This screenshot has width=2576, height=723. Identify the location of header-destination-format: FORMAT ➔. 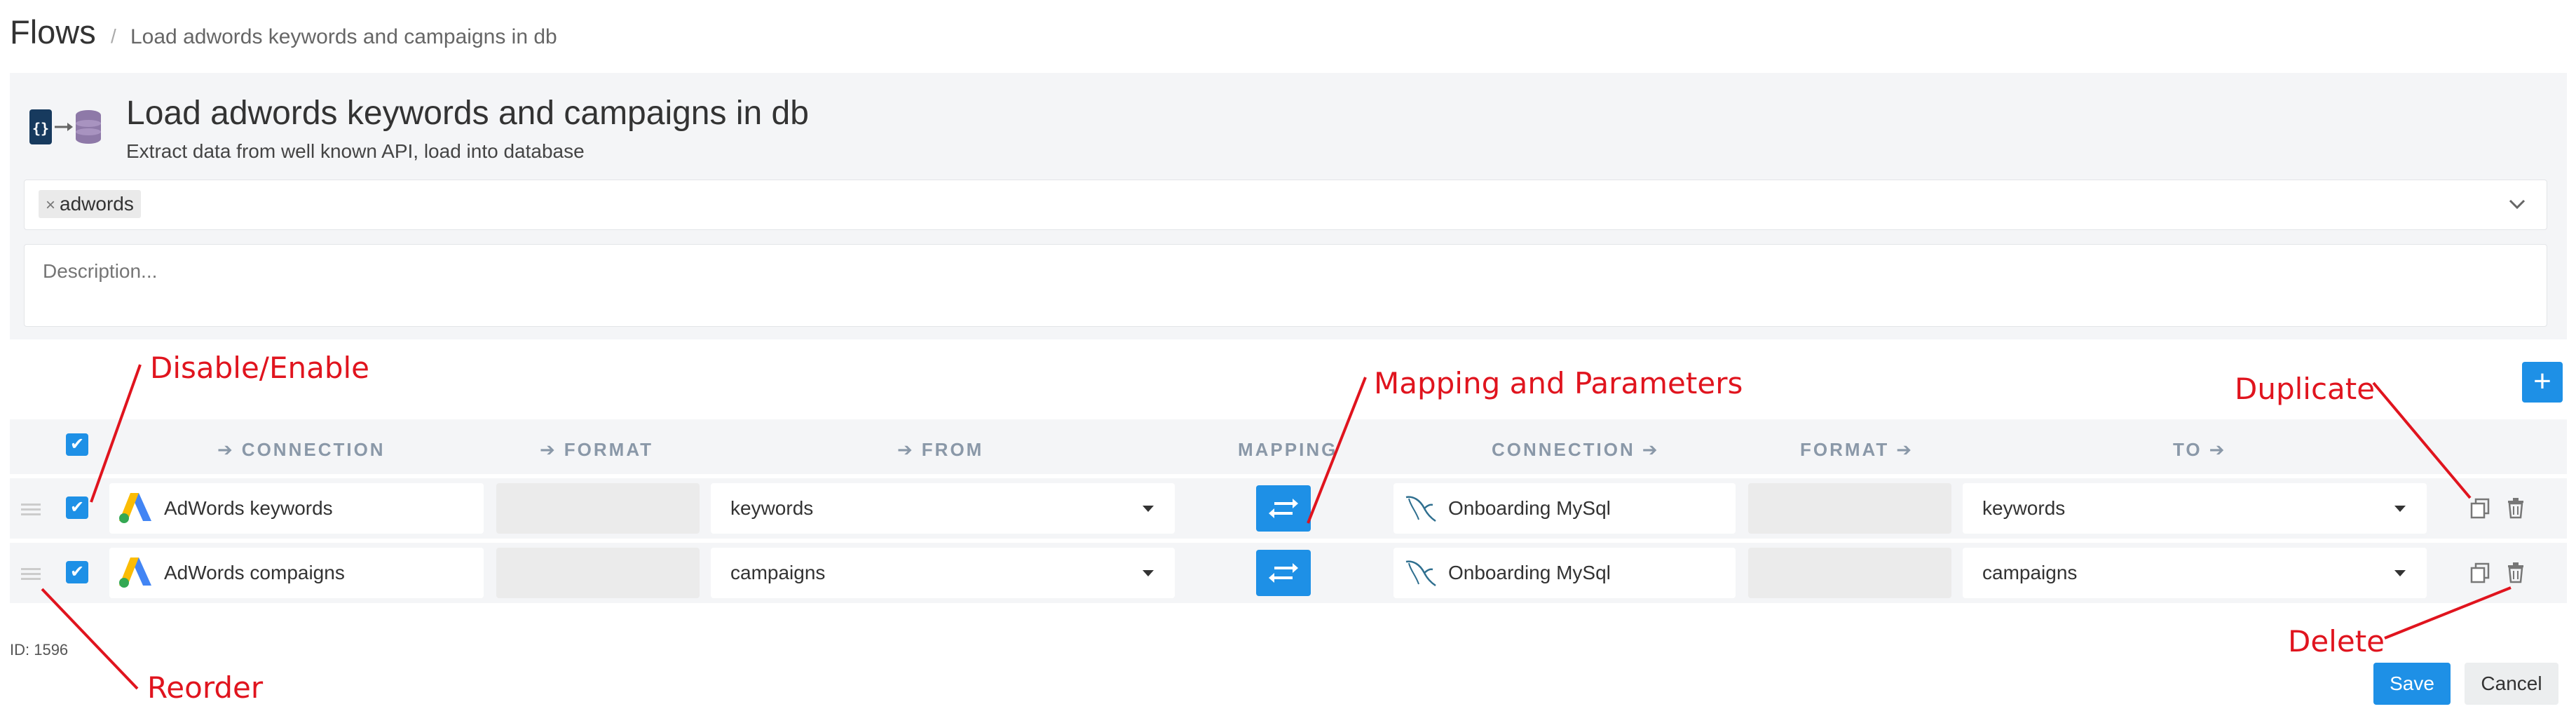
(1857, 449).